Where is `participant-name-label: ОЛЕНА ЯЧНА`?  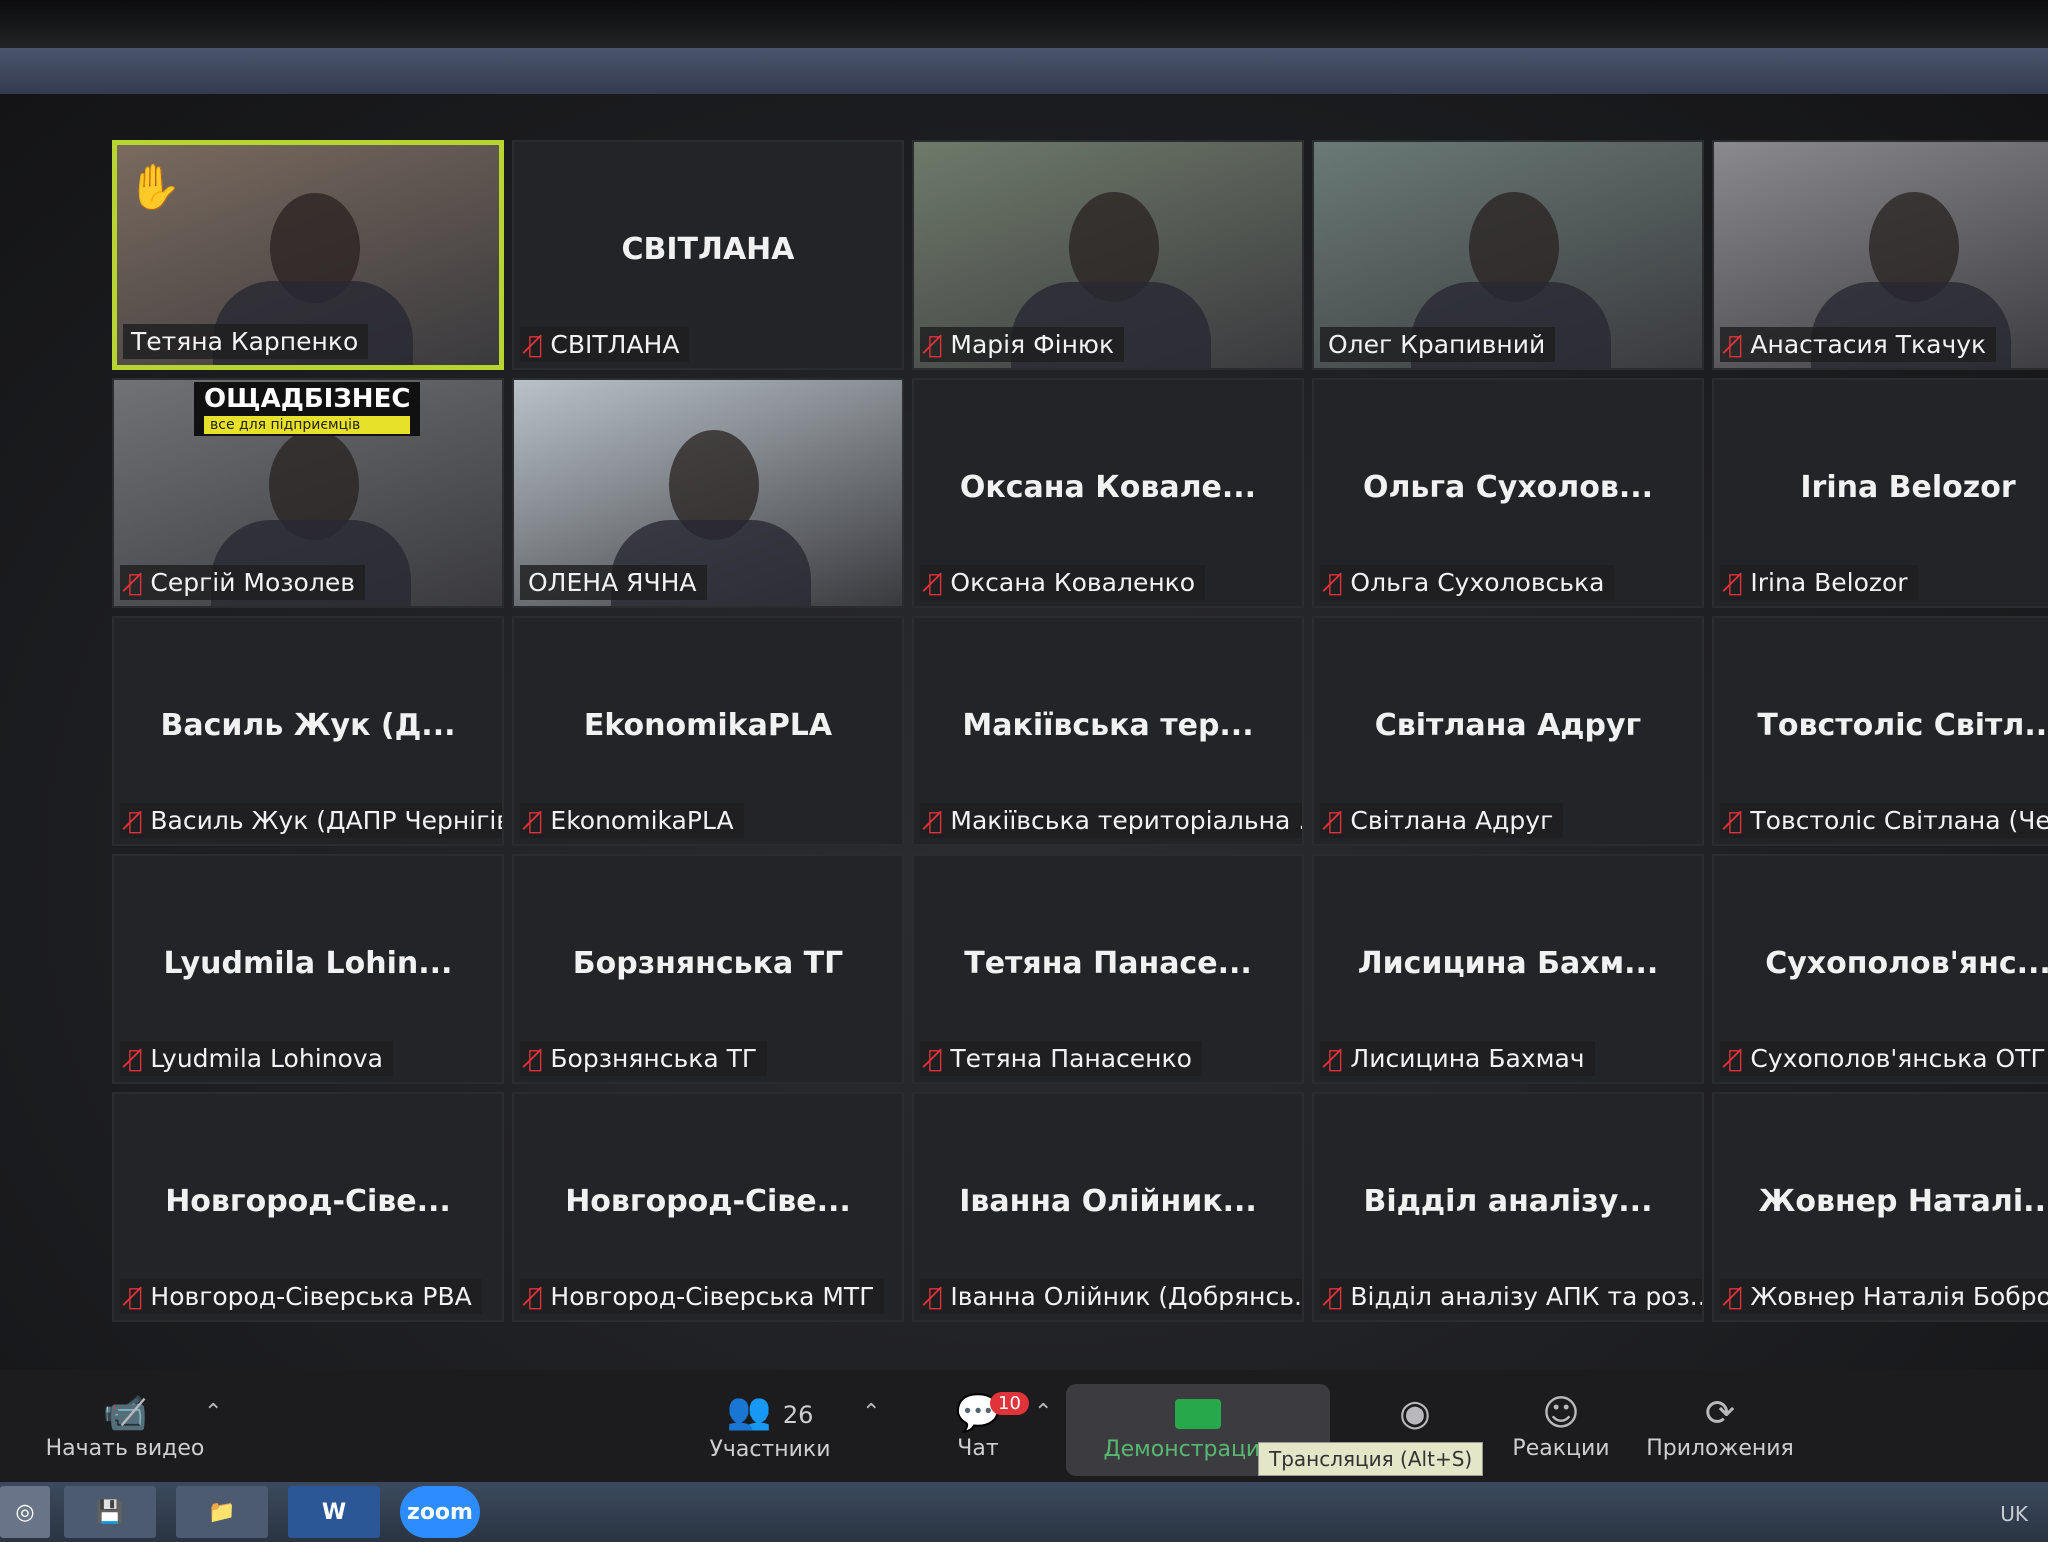
participant-name-label: ОЛЕНА ЯЧНА is located at coordinates (613, 582).